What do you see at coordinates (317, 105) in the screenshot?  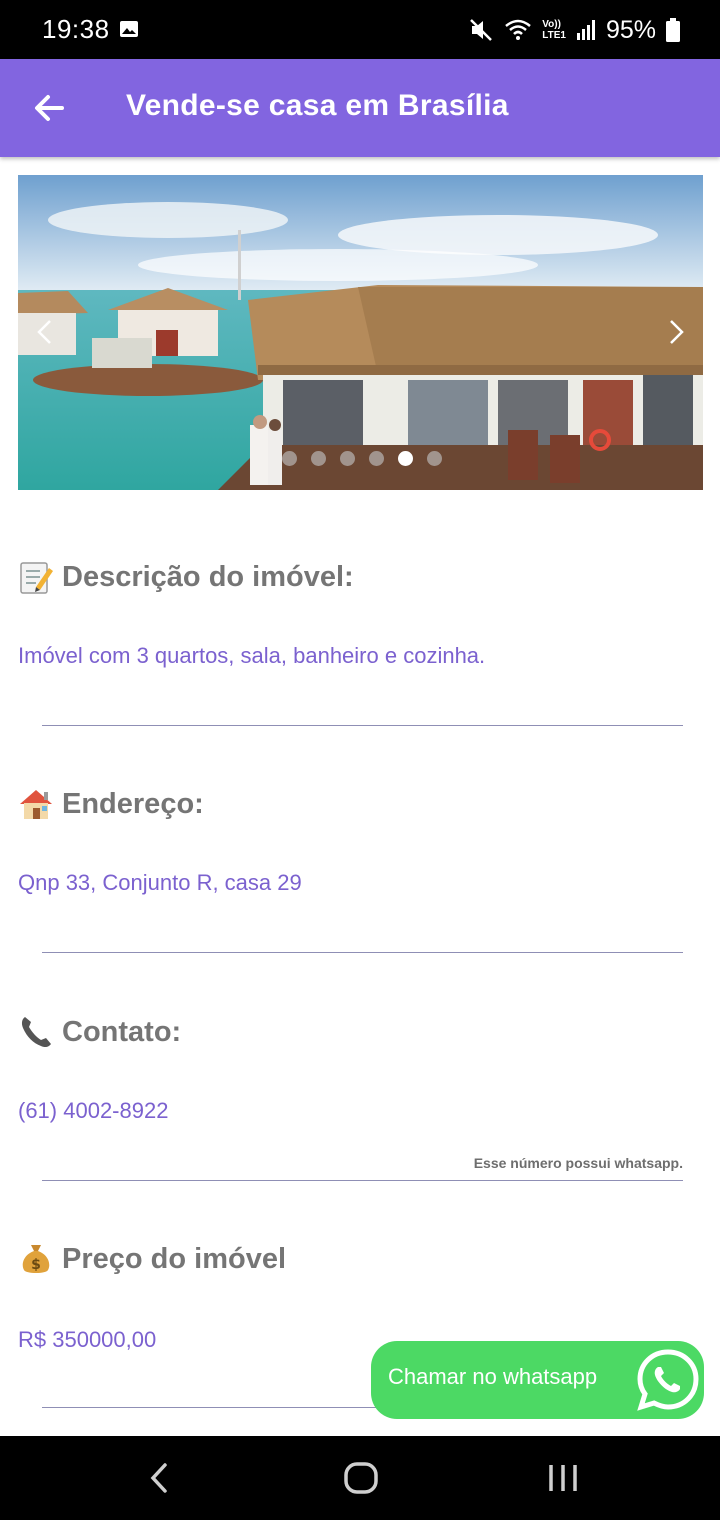 I see `page-title: Vende-se casa em Brasília` at bounding box center [317, 105].